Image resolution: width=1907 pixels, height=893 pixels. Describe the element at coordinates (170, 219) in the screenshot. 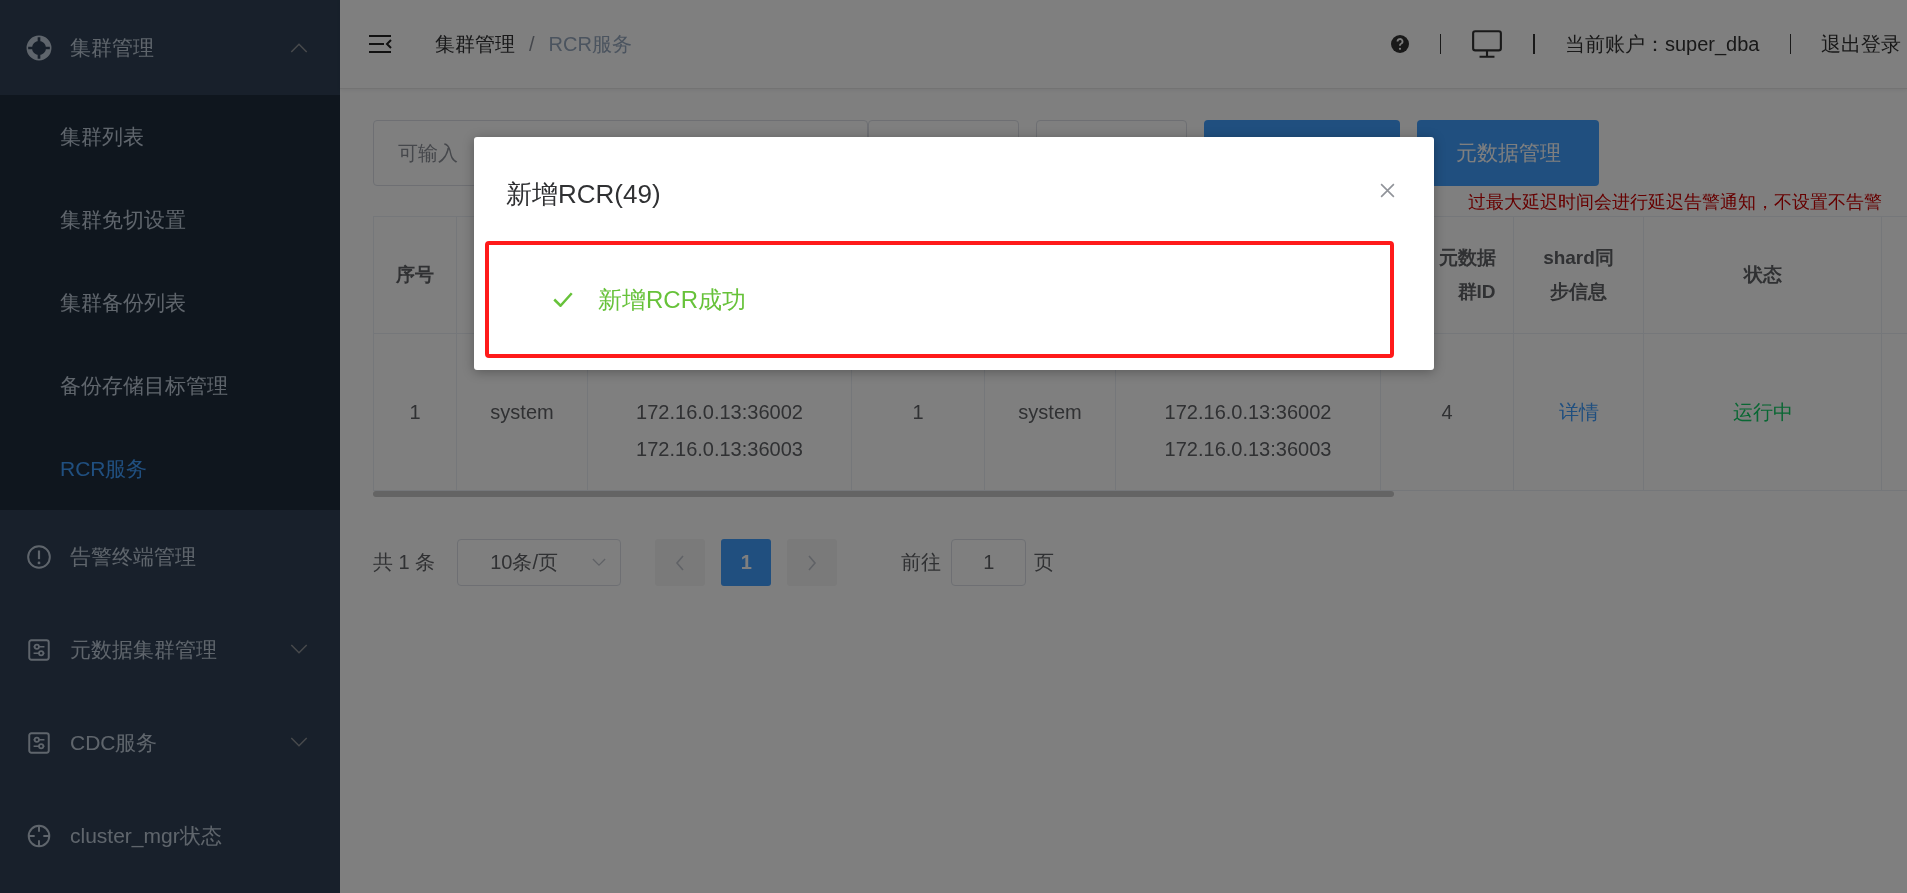

I see `submenu-item: 集群免切设置` at that location.